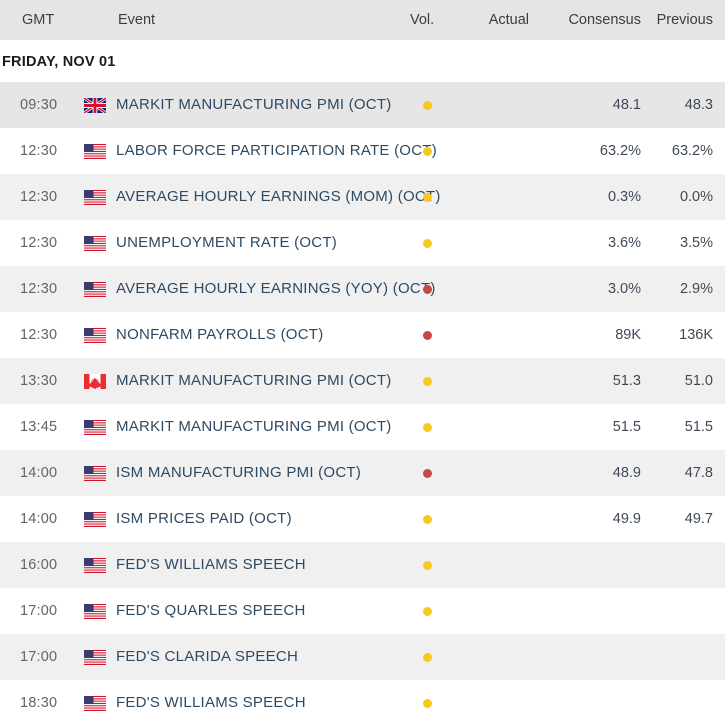 This screenshot has height=726, width=725. Describe the element at coordinates (362, 473) in the screenshot. I see `table-row: 14:00 ISM MANUFACTURING PMI (OCT) 48.9 47.8` at that location.